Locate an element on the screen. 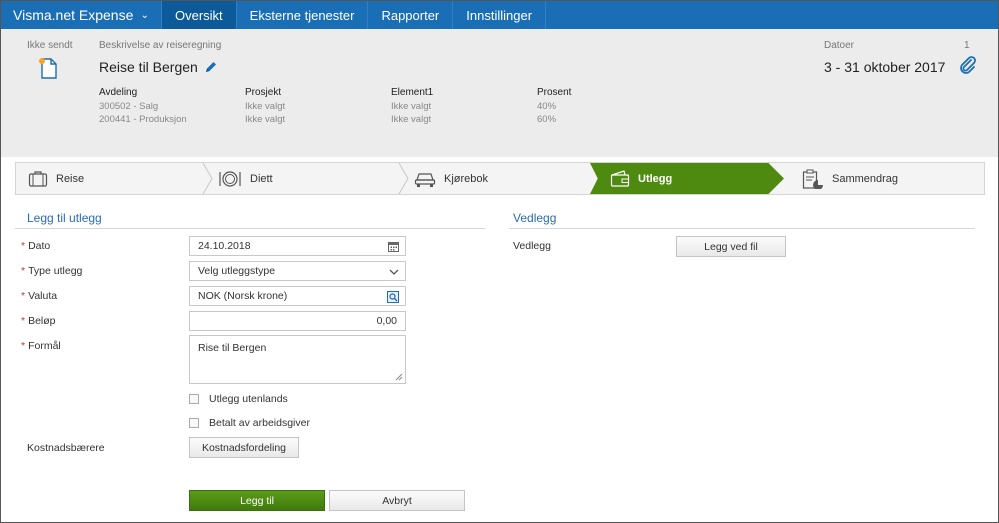 This screenshot has height=523, width=999. abroad-checkbox: Utlegg utenlands is located at coordinates (238, 399).